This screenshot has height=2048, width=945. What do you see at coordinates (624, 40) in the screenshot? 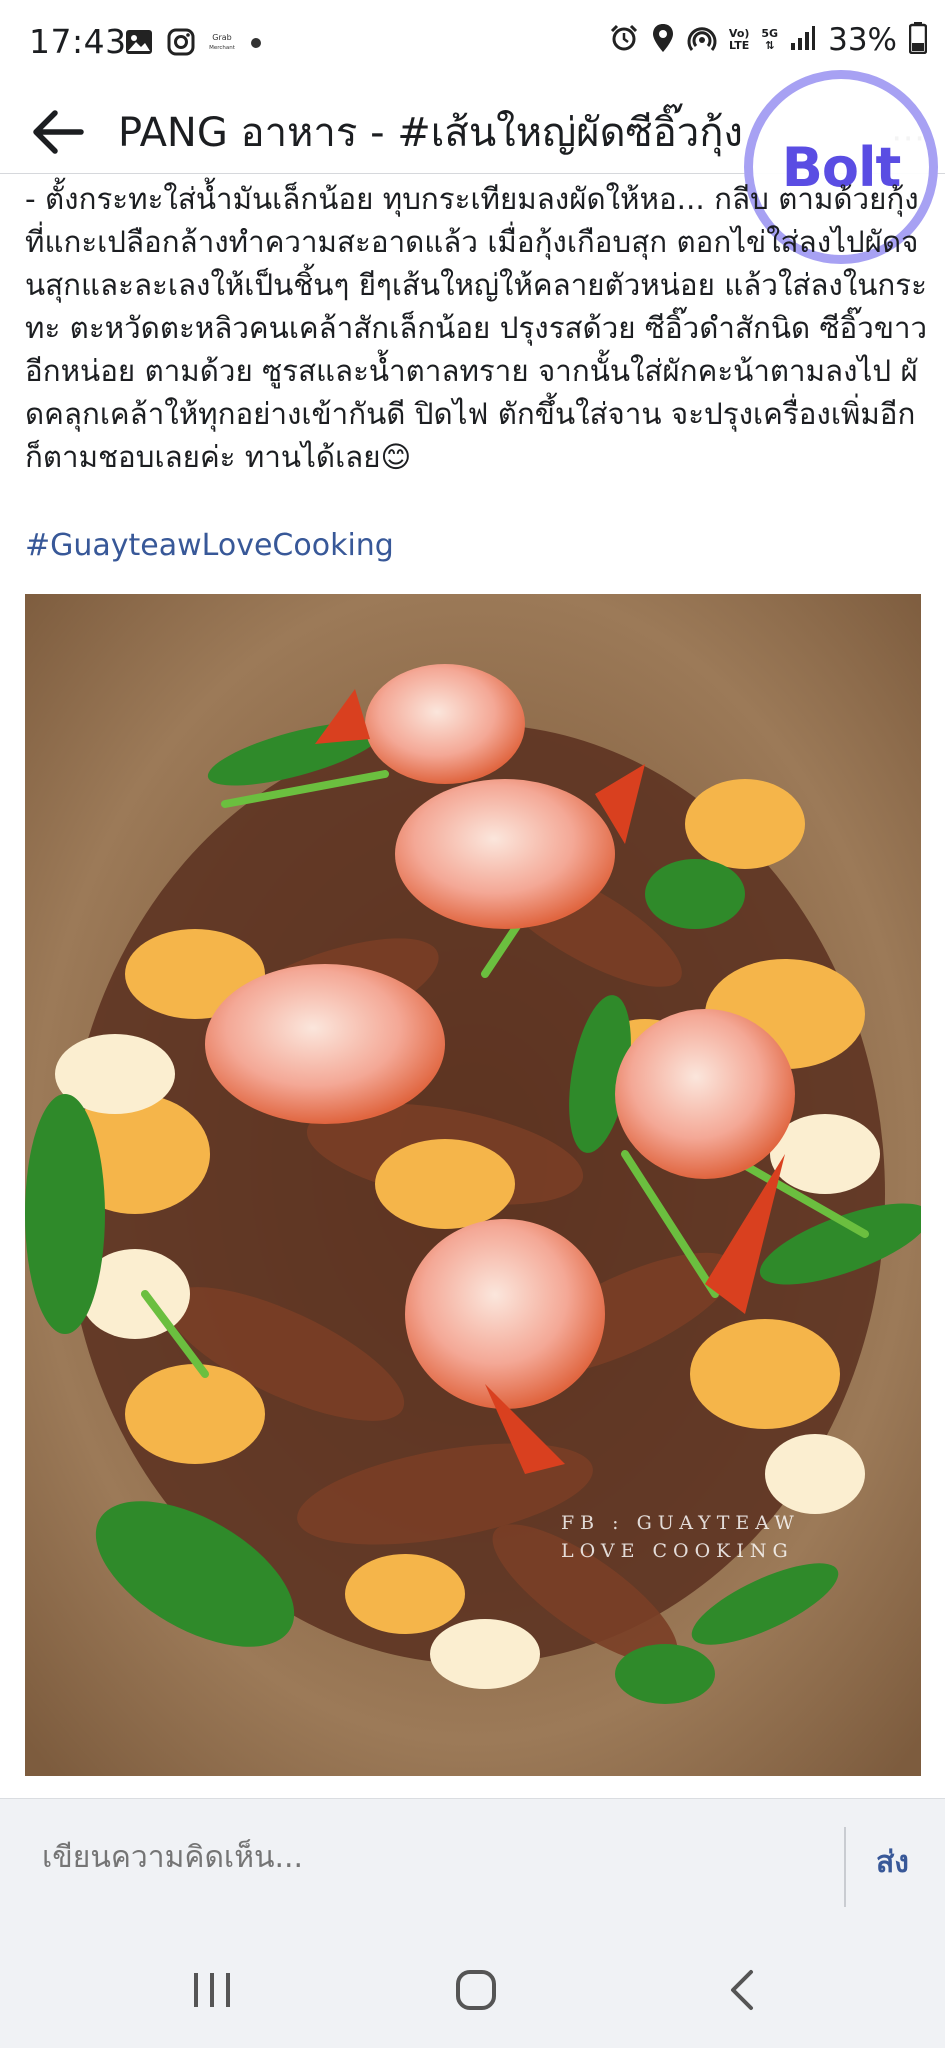
I see `alarm-icon` at bounding box center [624, 40].